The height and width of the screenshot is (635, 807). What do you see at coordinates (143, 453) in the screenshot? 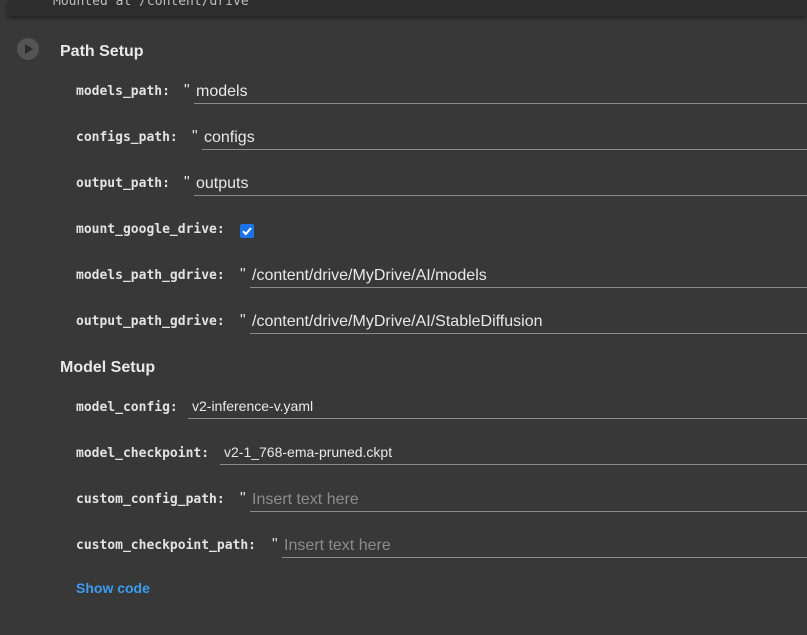
I see `model-checkpoint-label: model_checkpoint:` at bounding box center [143, 453].